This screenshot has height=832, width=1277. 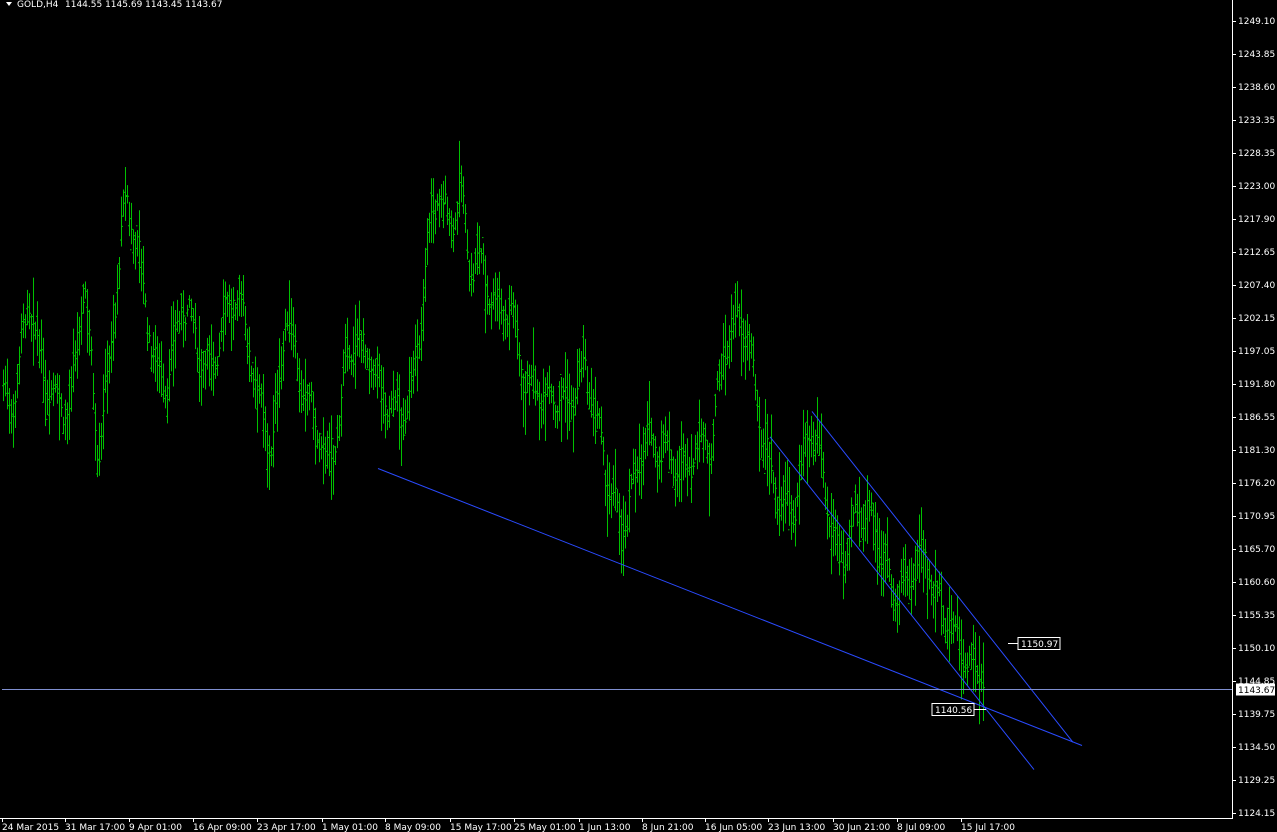 I want to click on time-tick-label: 8 Jul 09:00, so click(x=921, y=827).